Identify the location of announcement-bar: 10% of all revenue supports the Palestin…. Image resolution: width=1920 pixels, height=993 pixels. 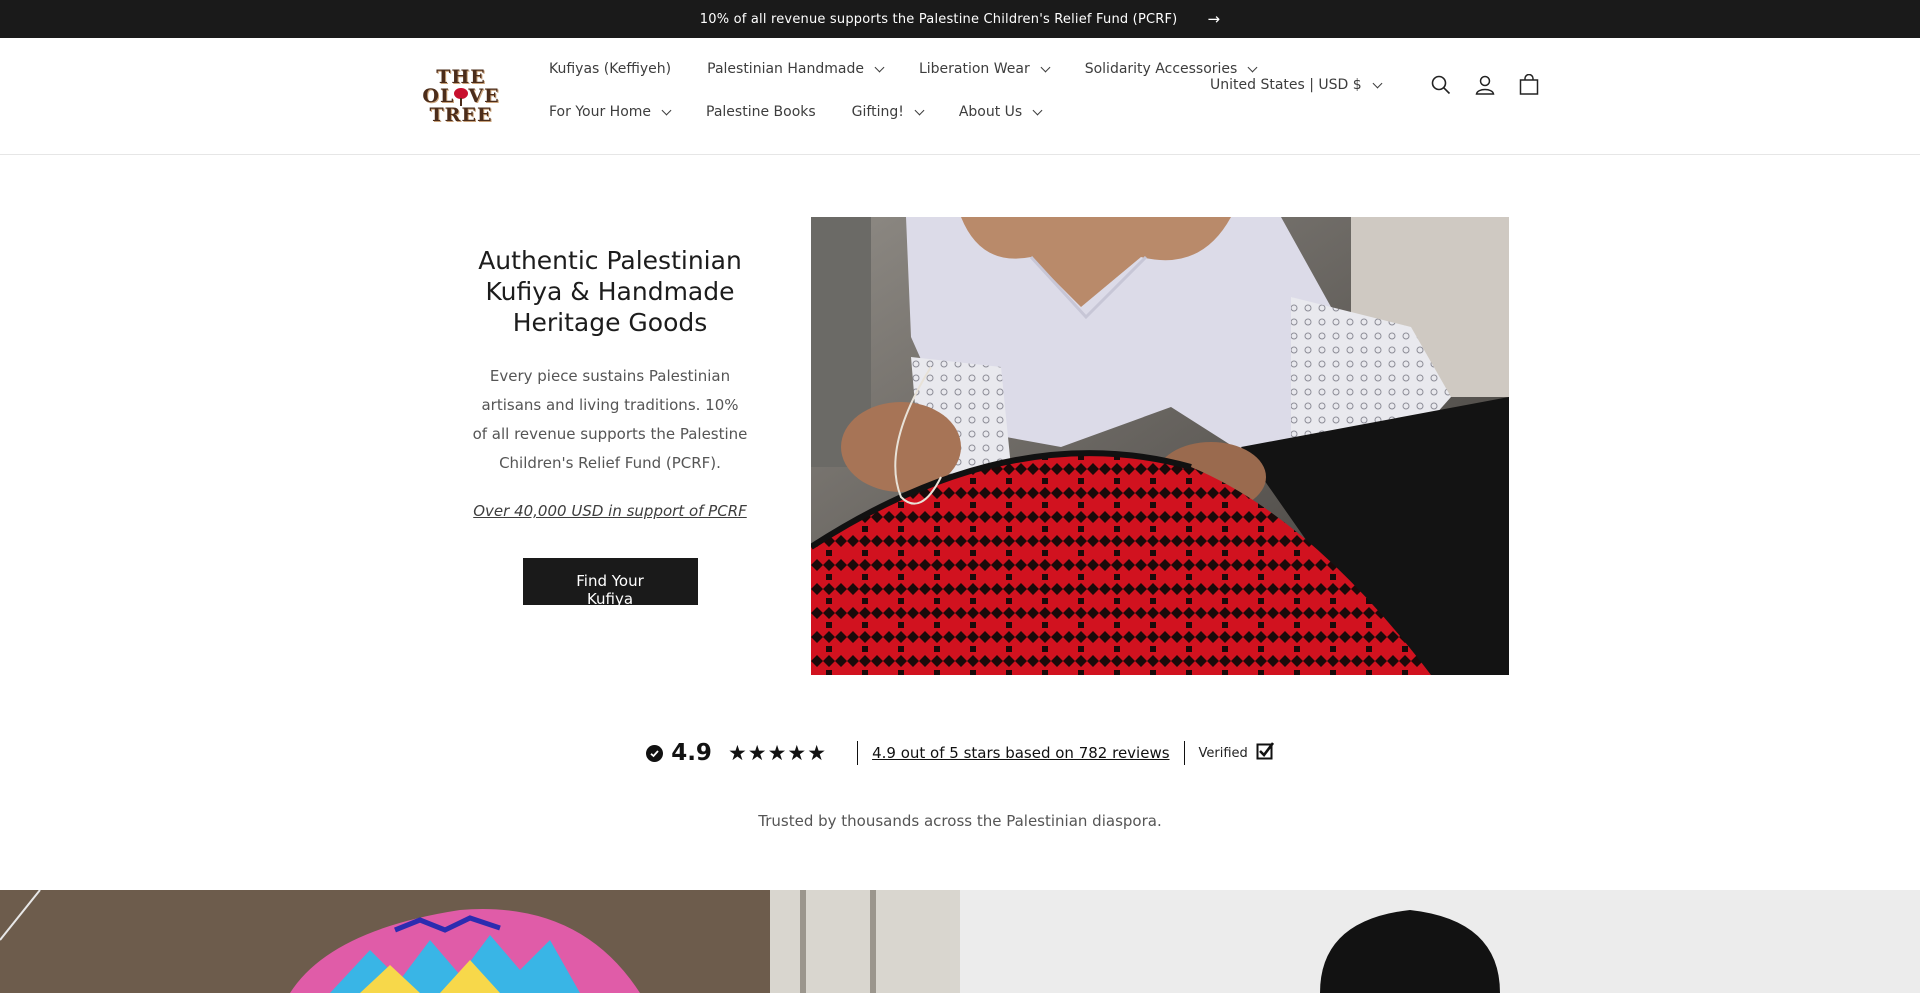
(960, 19).